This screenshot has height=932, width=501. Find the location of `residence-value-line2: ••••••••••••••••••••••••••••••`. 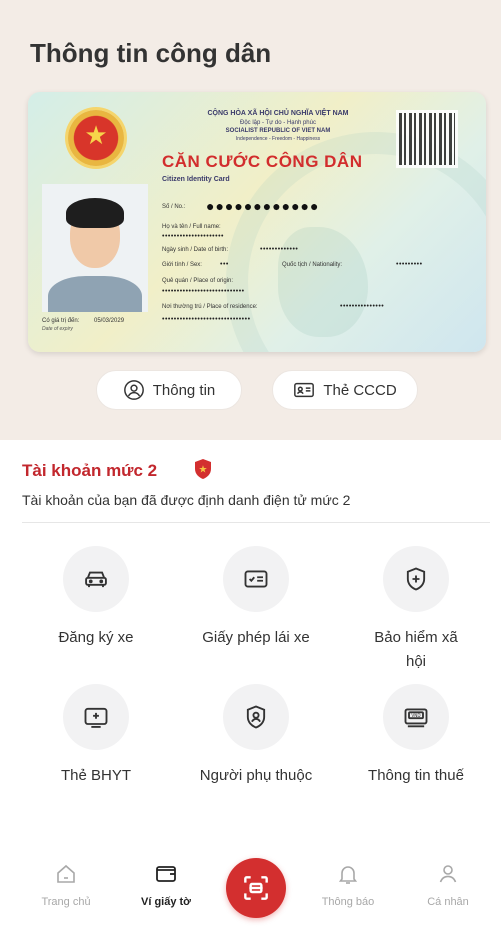

residence-value-line2: •••••••••••••••••••••••••••••• is located at coordinates (206, 319).